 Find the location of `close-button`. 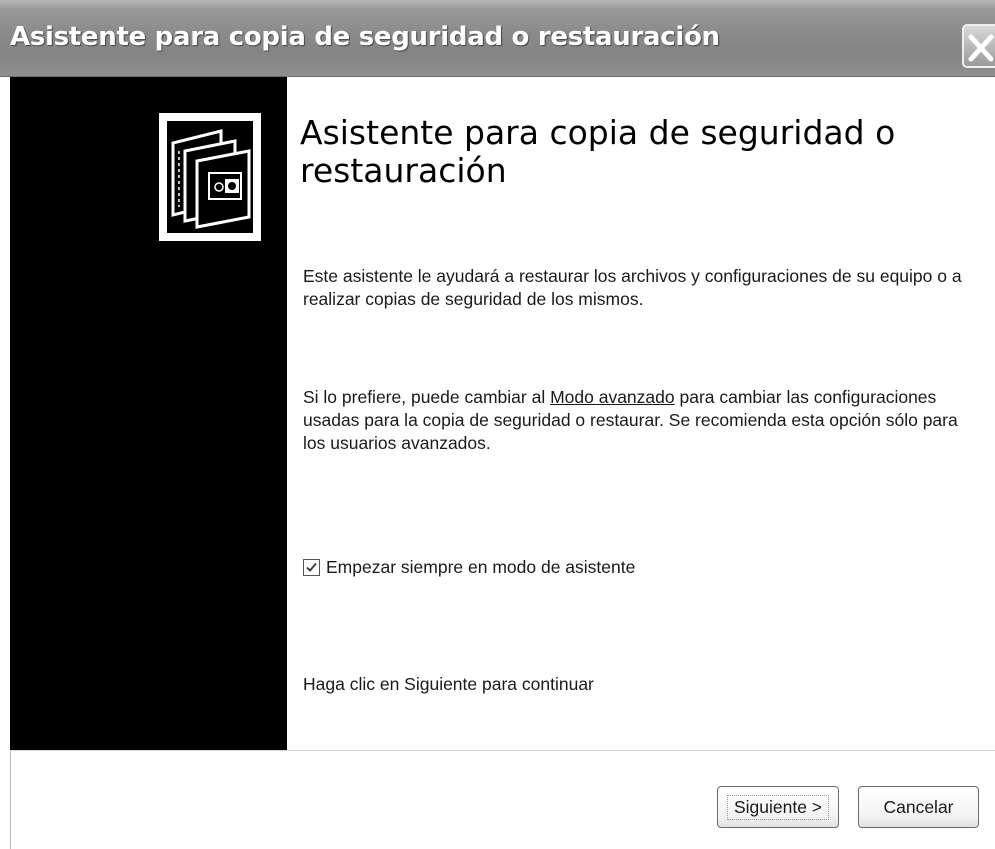

close-button is located at coordinates (978, 46).